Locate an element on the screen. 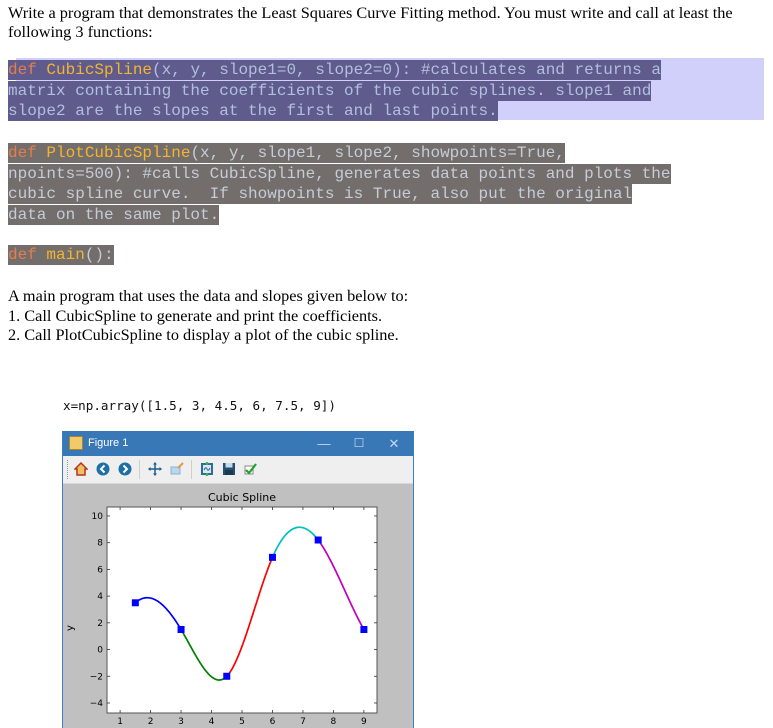 This screenshot has height=728, width=773. y-tick-label: 8 is located at coordinates (100, 544).